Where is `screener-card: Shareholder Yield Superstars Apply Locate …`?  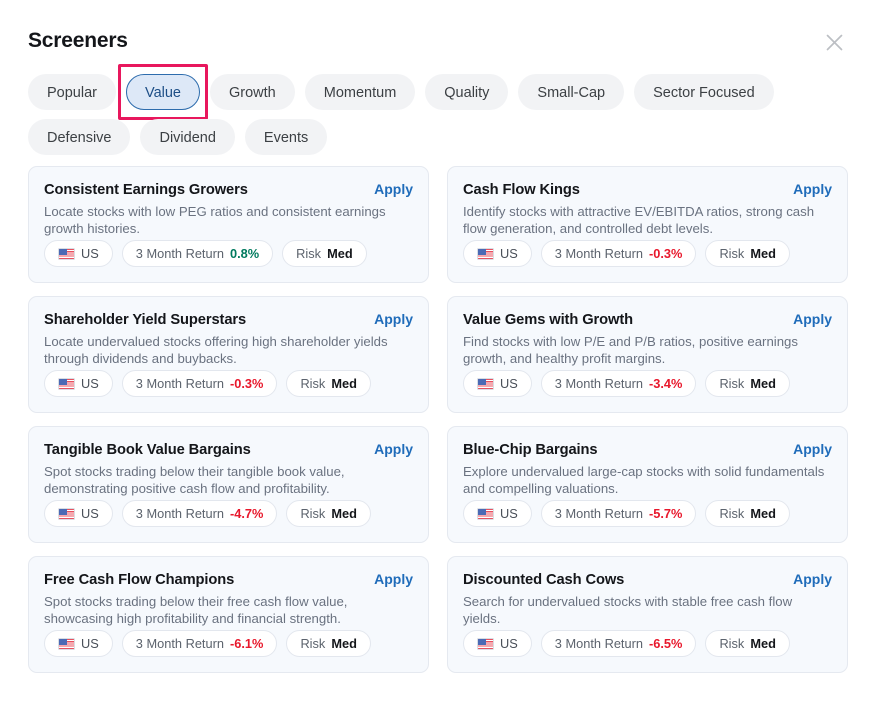 screener-card: Shareholder Yield Superstars Apply Locate … is located at coordinates (228, 354).